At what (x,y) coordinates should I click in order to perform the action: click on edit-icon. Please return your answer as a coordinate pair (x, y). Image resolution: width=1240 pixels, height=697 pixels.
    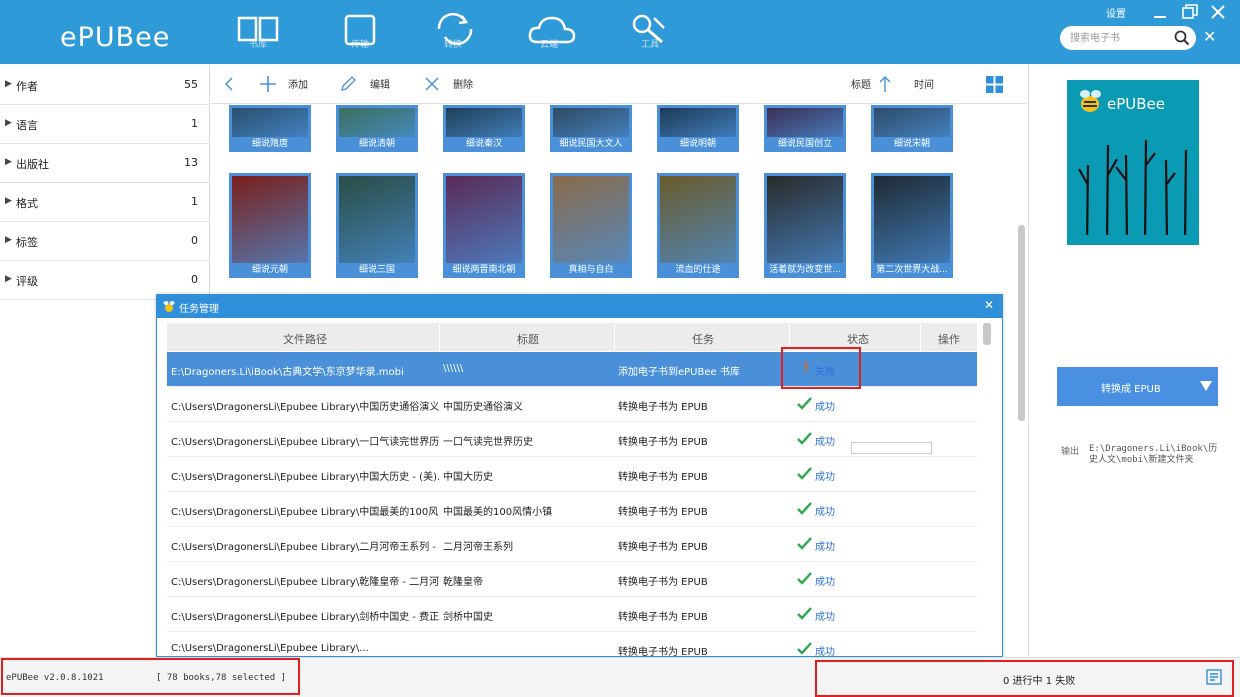
    Looking at the image, I should click on (348, 84).